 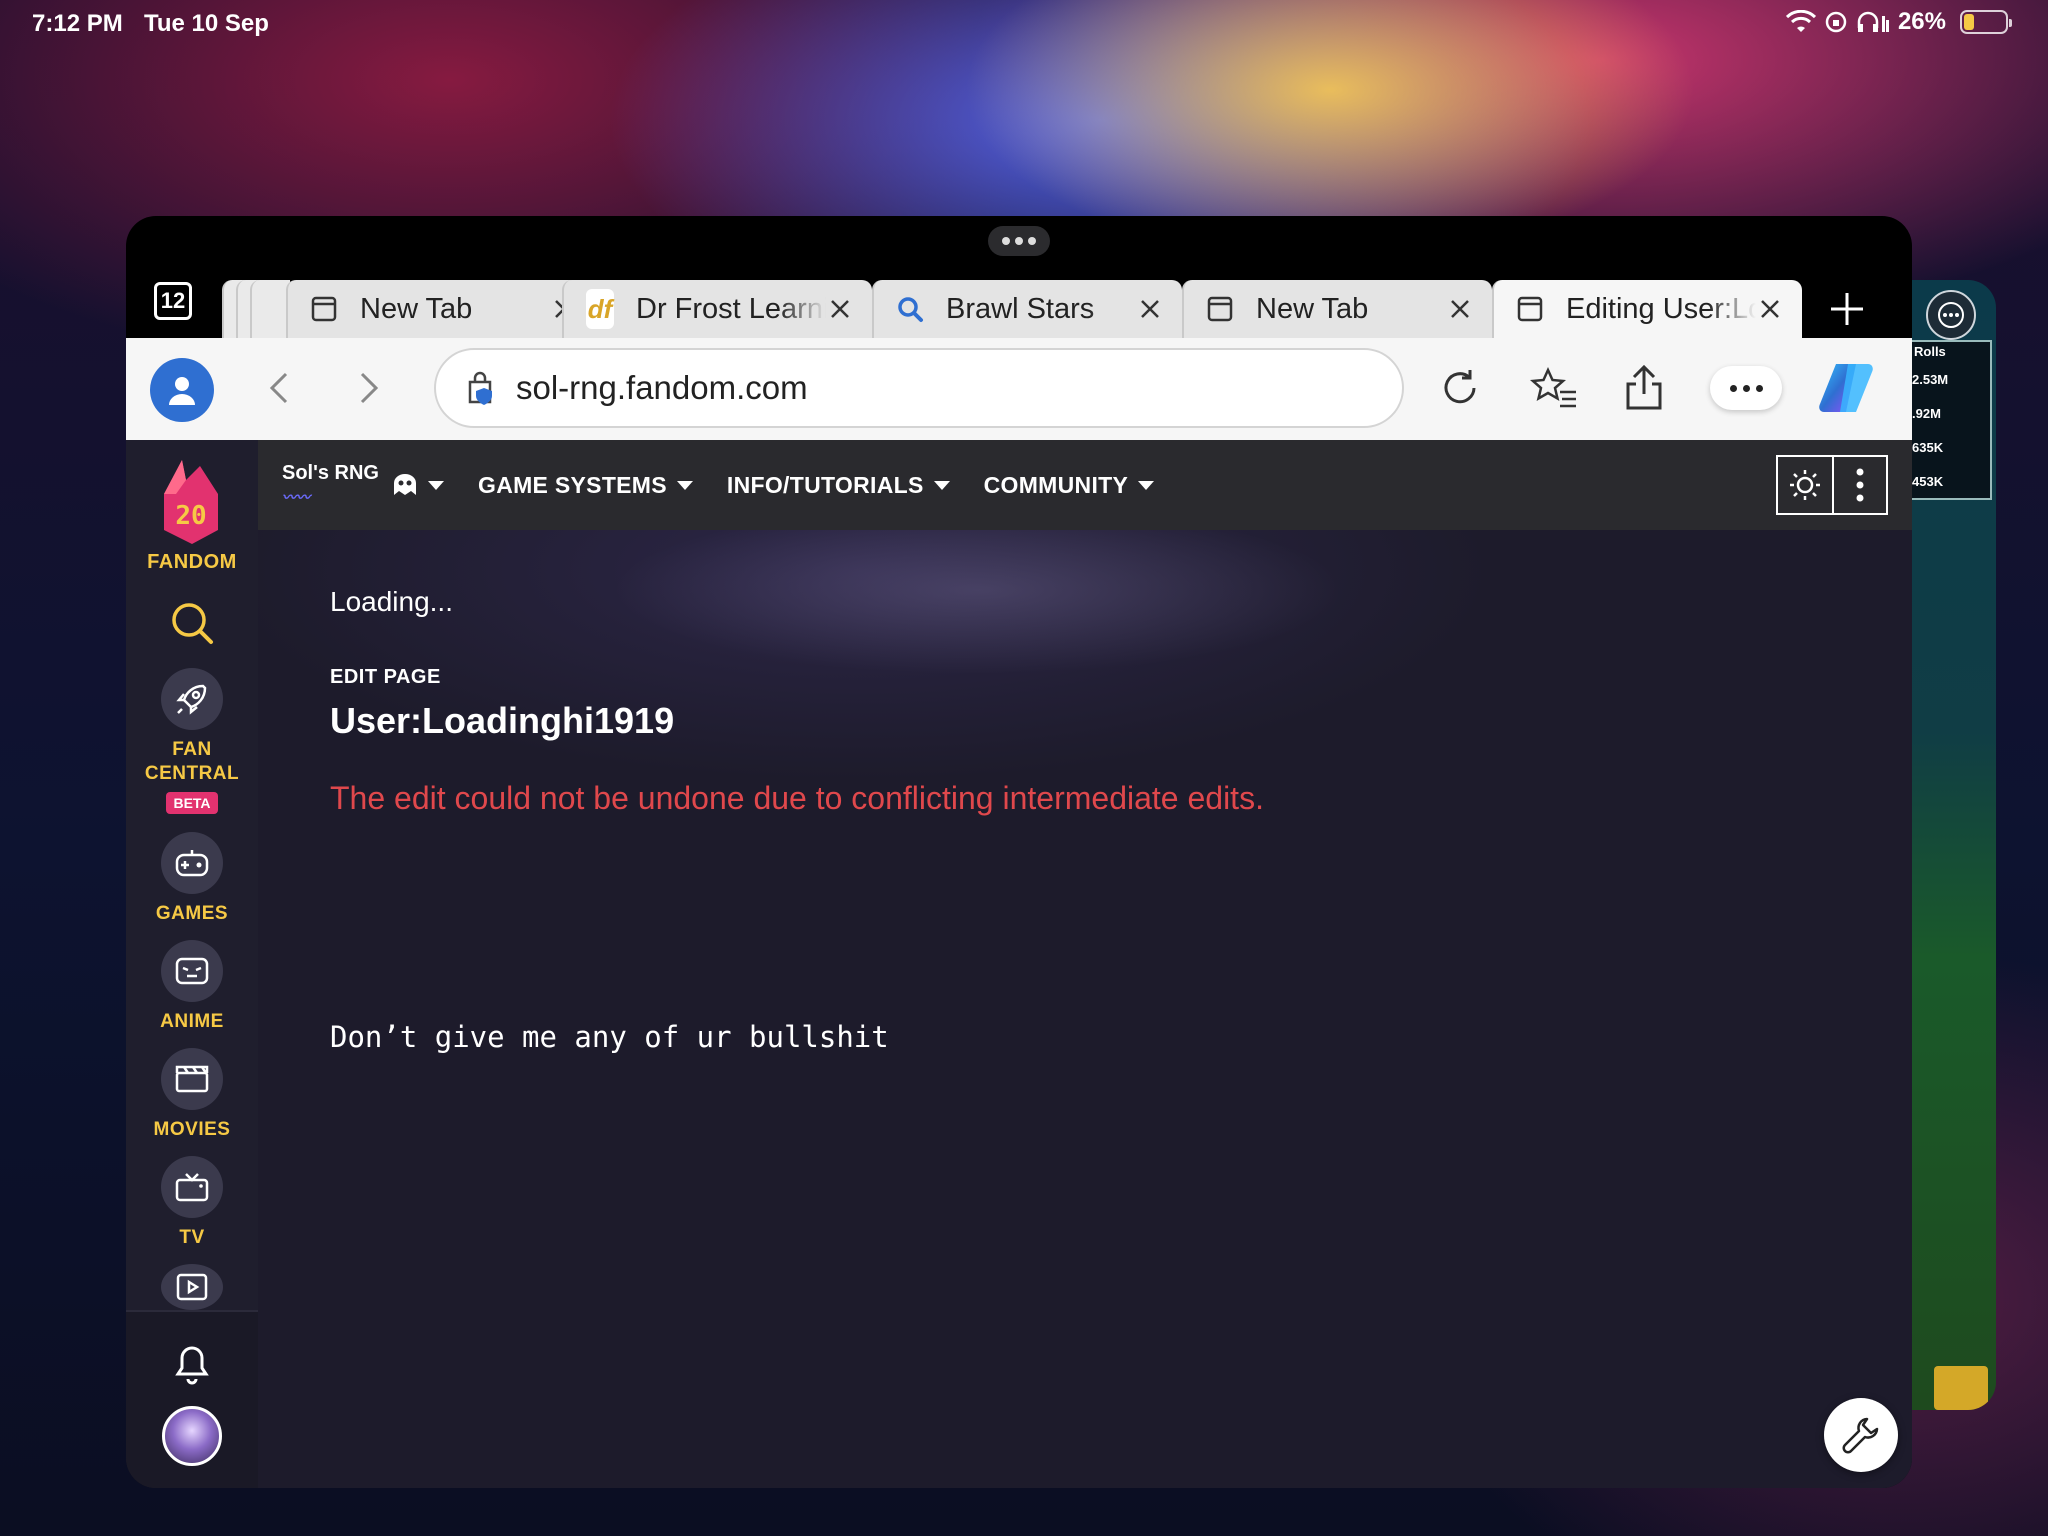 I want to click on ellipsis-circle-icon, so click(x=1951, y=315).